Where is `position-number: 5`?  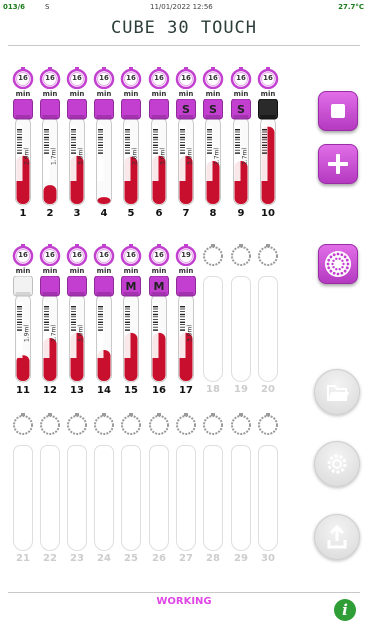 position-number: 5 is located at coordinates (131, 213).